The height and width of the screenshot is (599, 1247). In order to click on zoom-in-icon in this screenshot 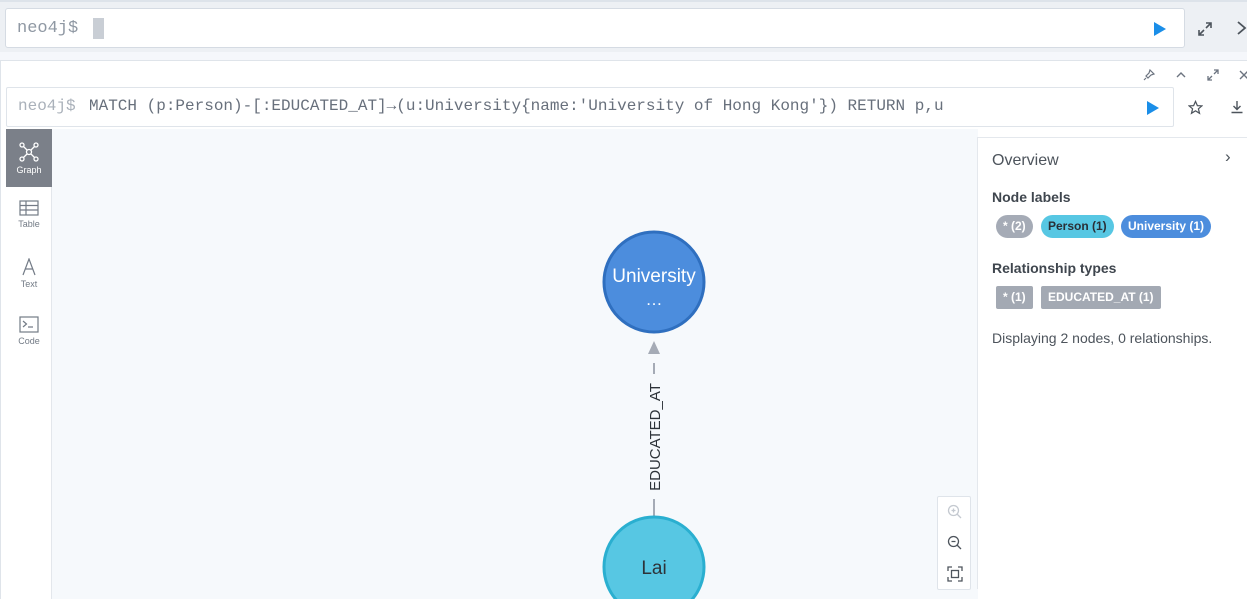, I will do `click(955, 512)`.